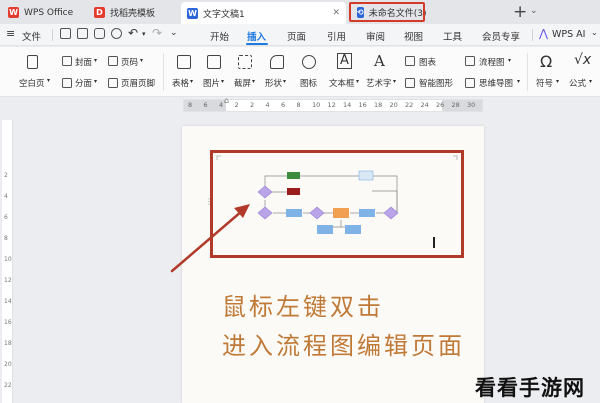 The image size is (600, 403). What do you see at coordinates (582, 60) in the screenshot?
I see `formula-icon: √x` at bounding box center [582, 60].